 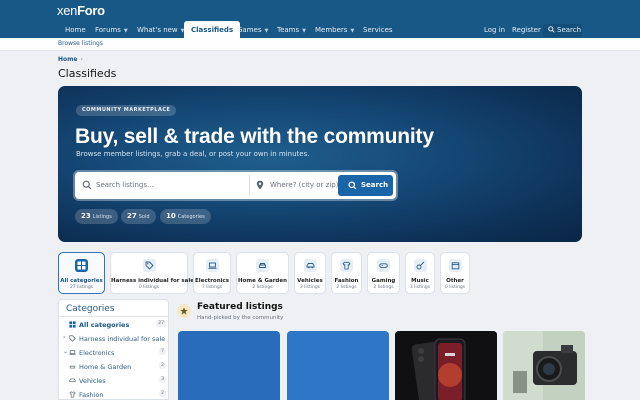 I want to click on sidebar-item-harness: › Harness individual for sale, so click(x=114, y=338).